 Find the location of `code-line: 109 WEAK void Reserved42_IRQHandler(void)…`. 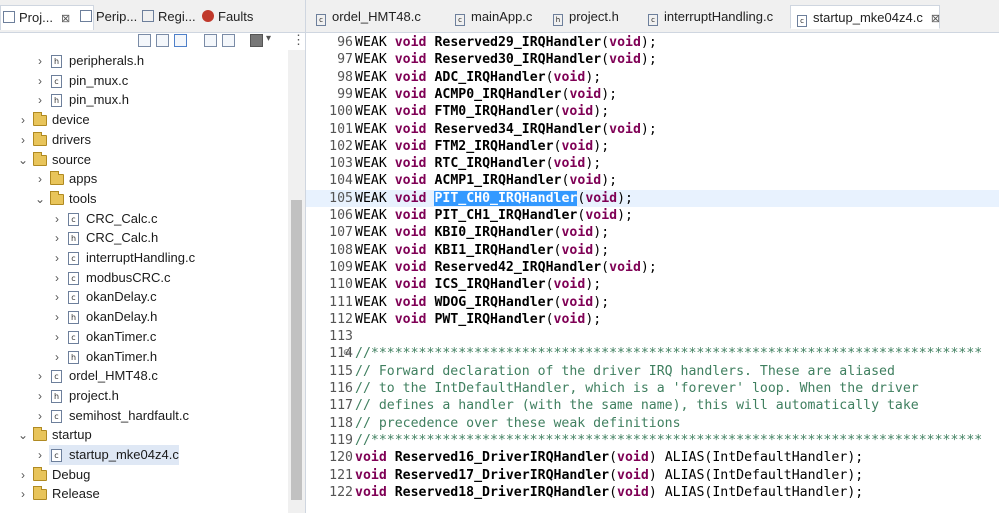

code-line: 109 WEAK void Reserved42_IRQHandler(void)… is located at coordinates (652, 267).